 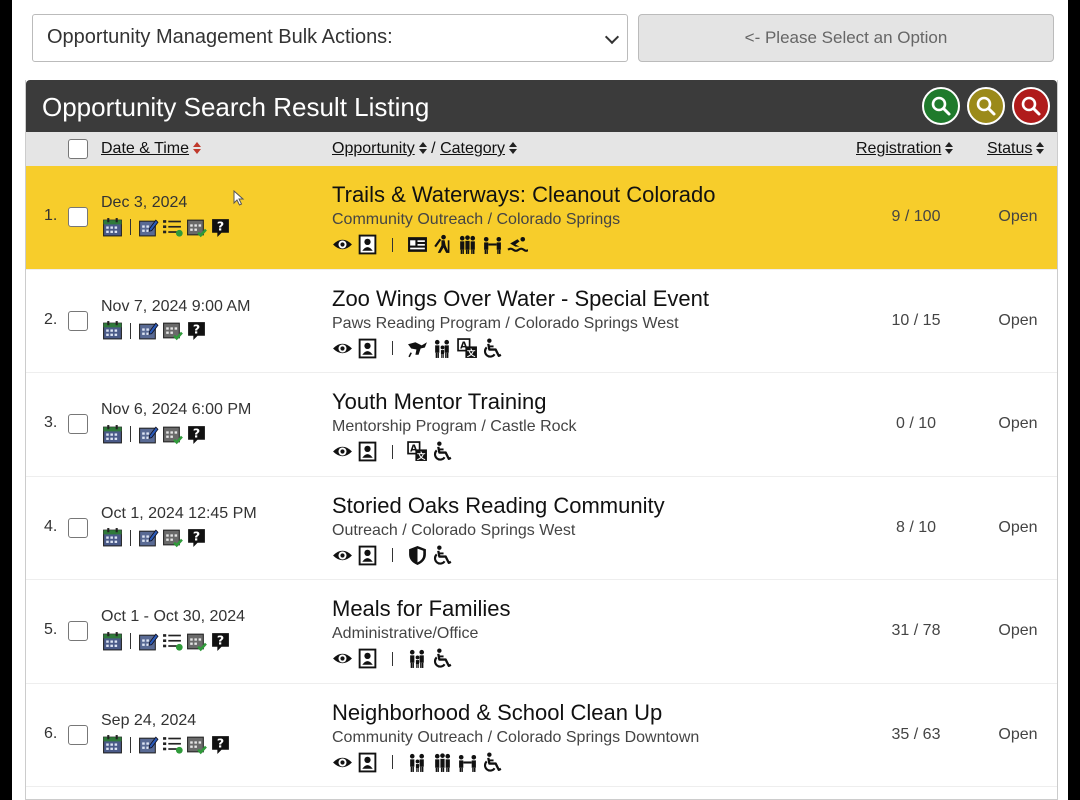 What do you see at coordinates (476, 219) in the screenshot?
I see `opportunity-category: Community Outreach / Colorado Springs` at bounding box center [476, 219].